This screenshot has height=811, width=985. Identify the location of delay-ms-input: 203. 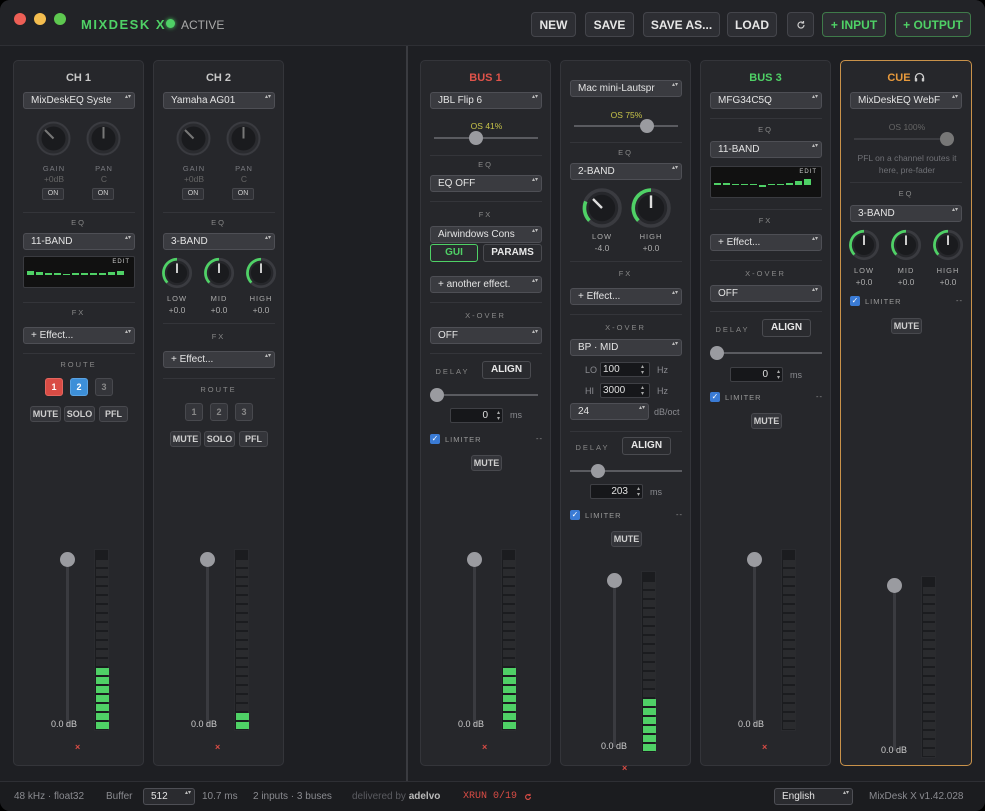
(616, 491).